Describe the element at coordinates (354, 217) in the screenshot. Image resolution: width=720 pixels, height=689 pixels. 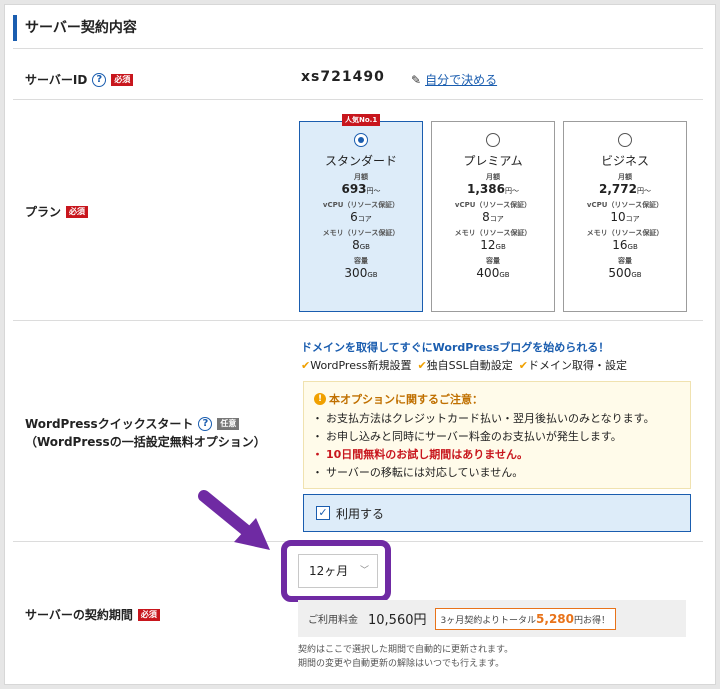
I see `vcpu-value: 6` at that location.